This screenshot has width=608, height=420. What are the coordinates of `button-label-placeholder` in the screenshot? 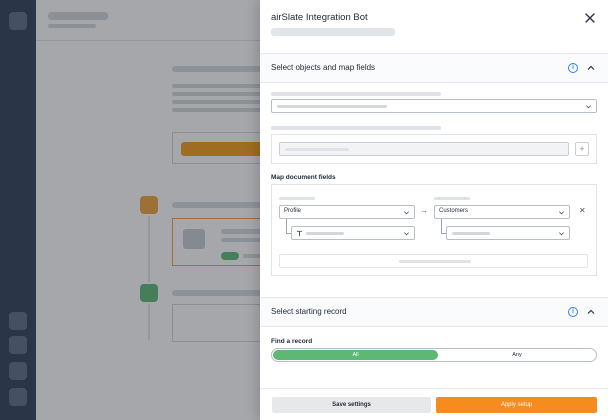 It's located at (435, 261).